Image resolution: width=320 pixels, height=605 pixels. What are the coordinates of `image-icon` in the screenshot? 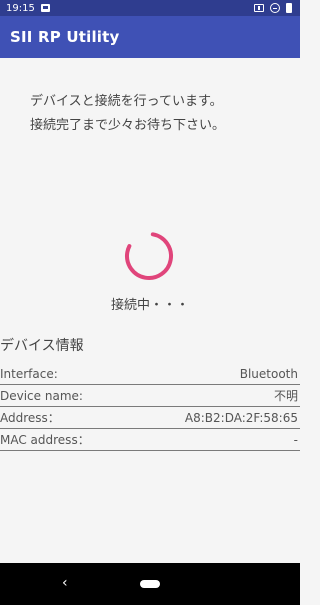 It's located at (45, 8).